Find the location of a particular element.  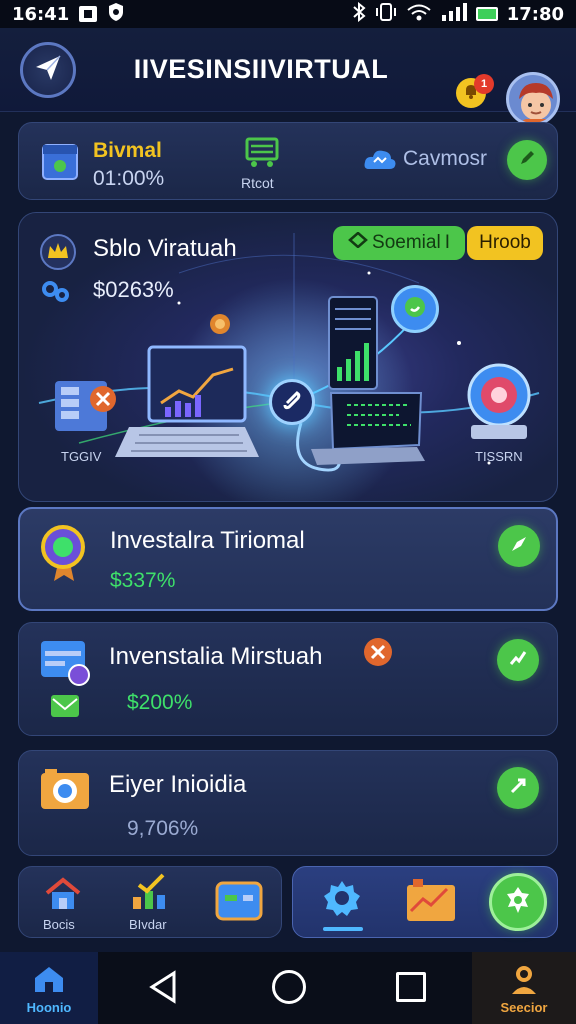

hero-value: $0263% is located at coordinates (133, 289).